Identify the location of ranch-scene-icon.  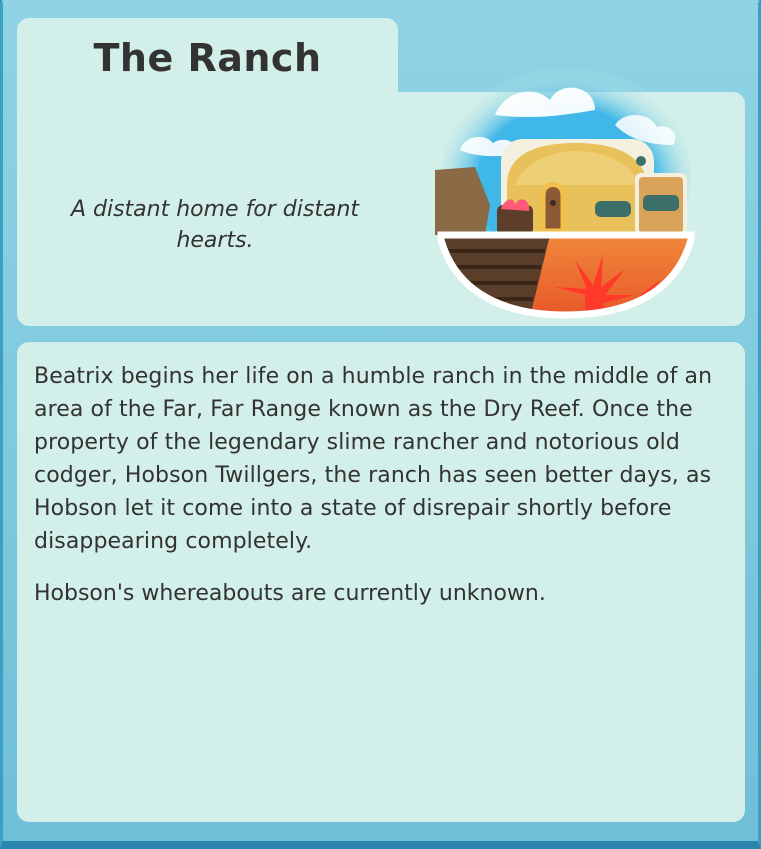
(565, 192).